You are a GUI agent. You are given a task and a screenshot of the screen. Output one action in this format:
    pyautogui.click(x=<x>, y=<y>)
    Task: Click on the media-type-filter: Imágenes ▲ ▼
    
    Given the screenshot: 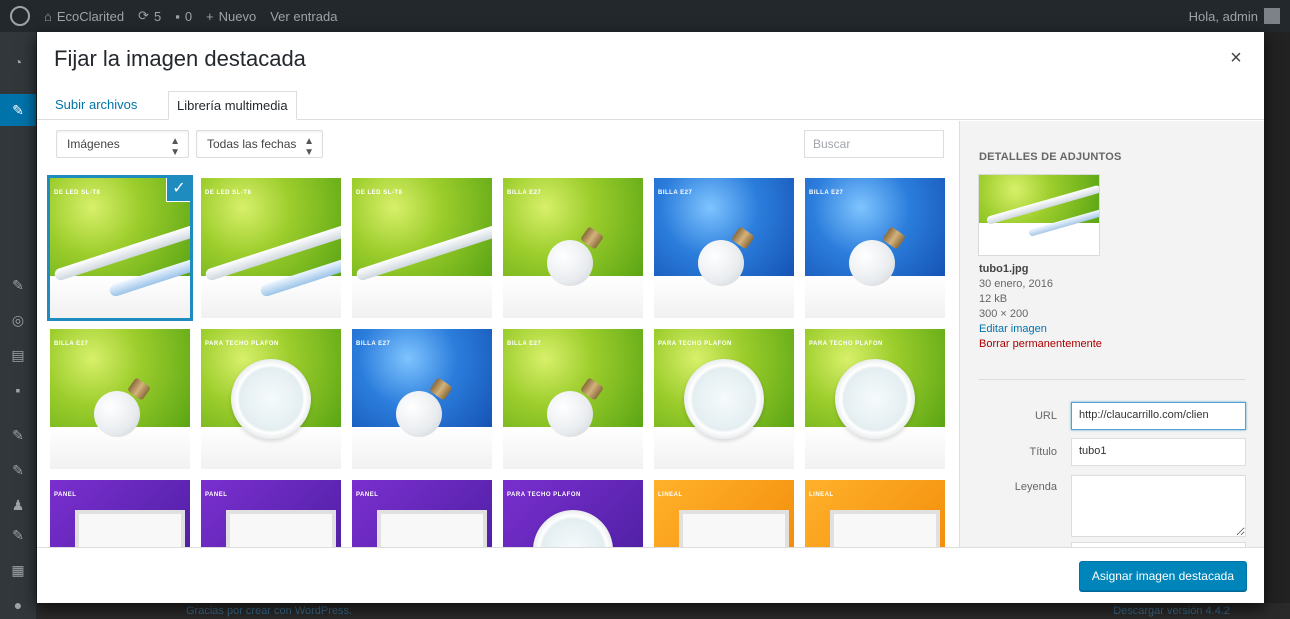 What is the action you would take?
    pyautogui.click(x=122, y=144)
    